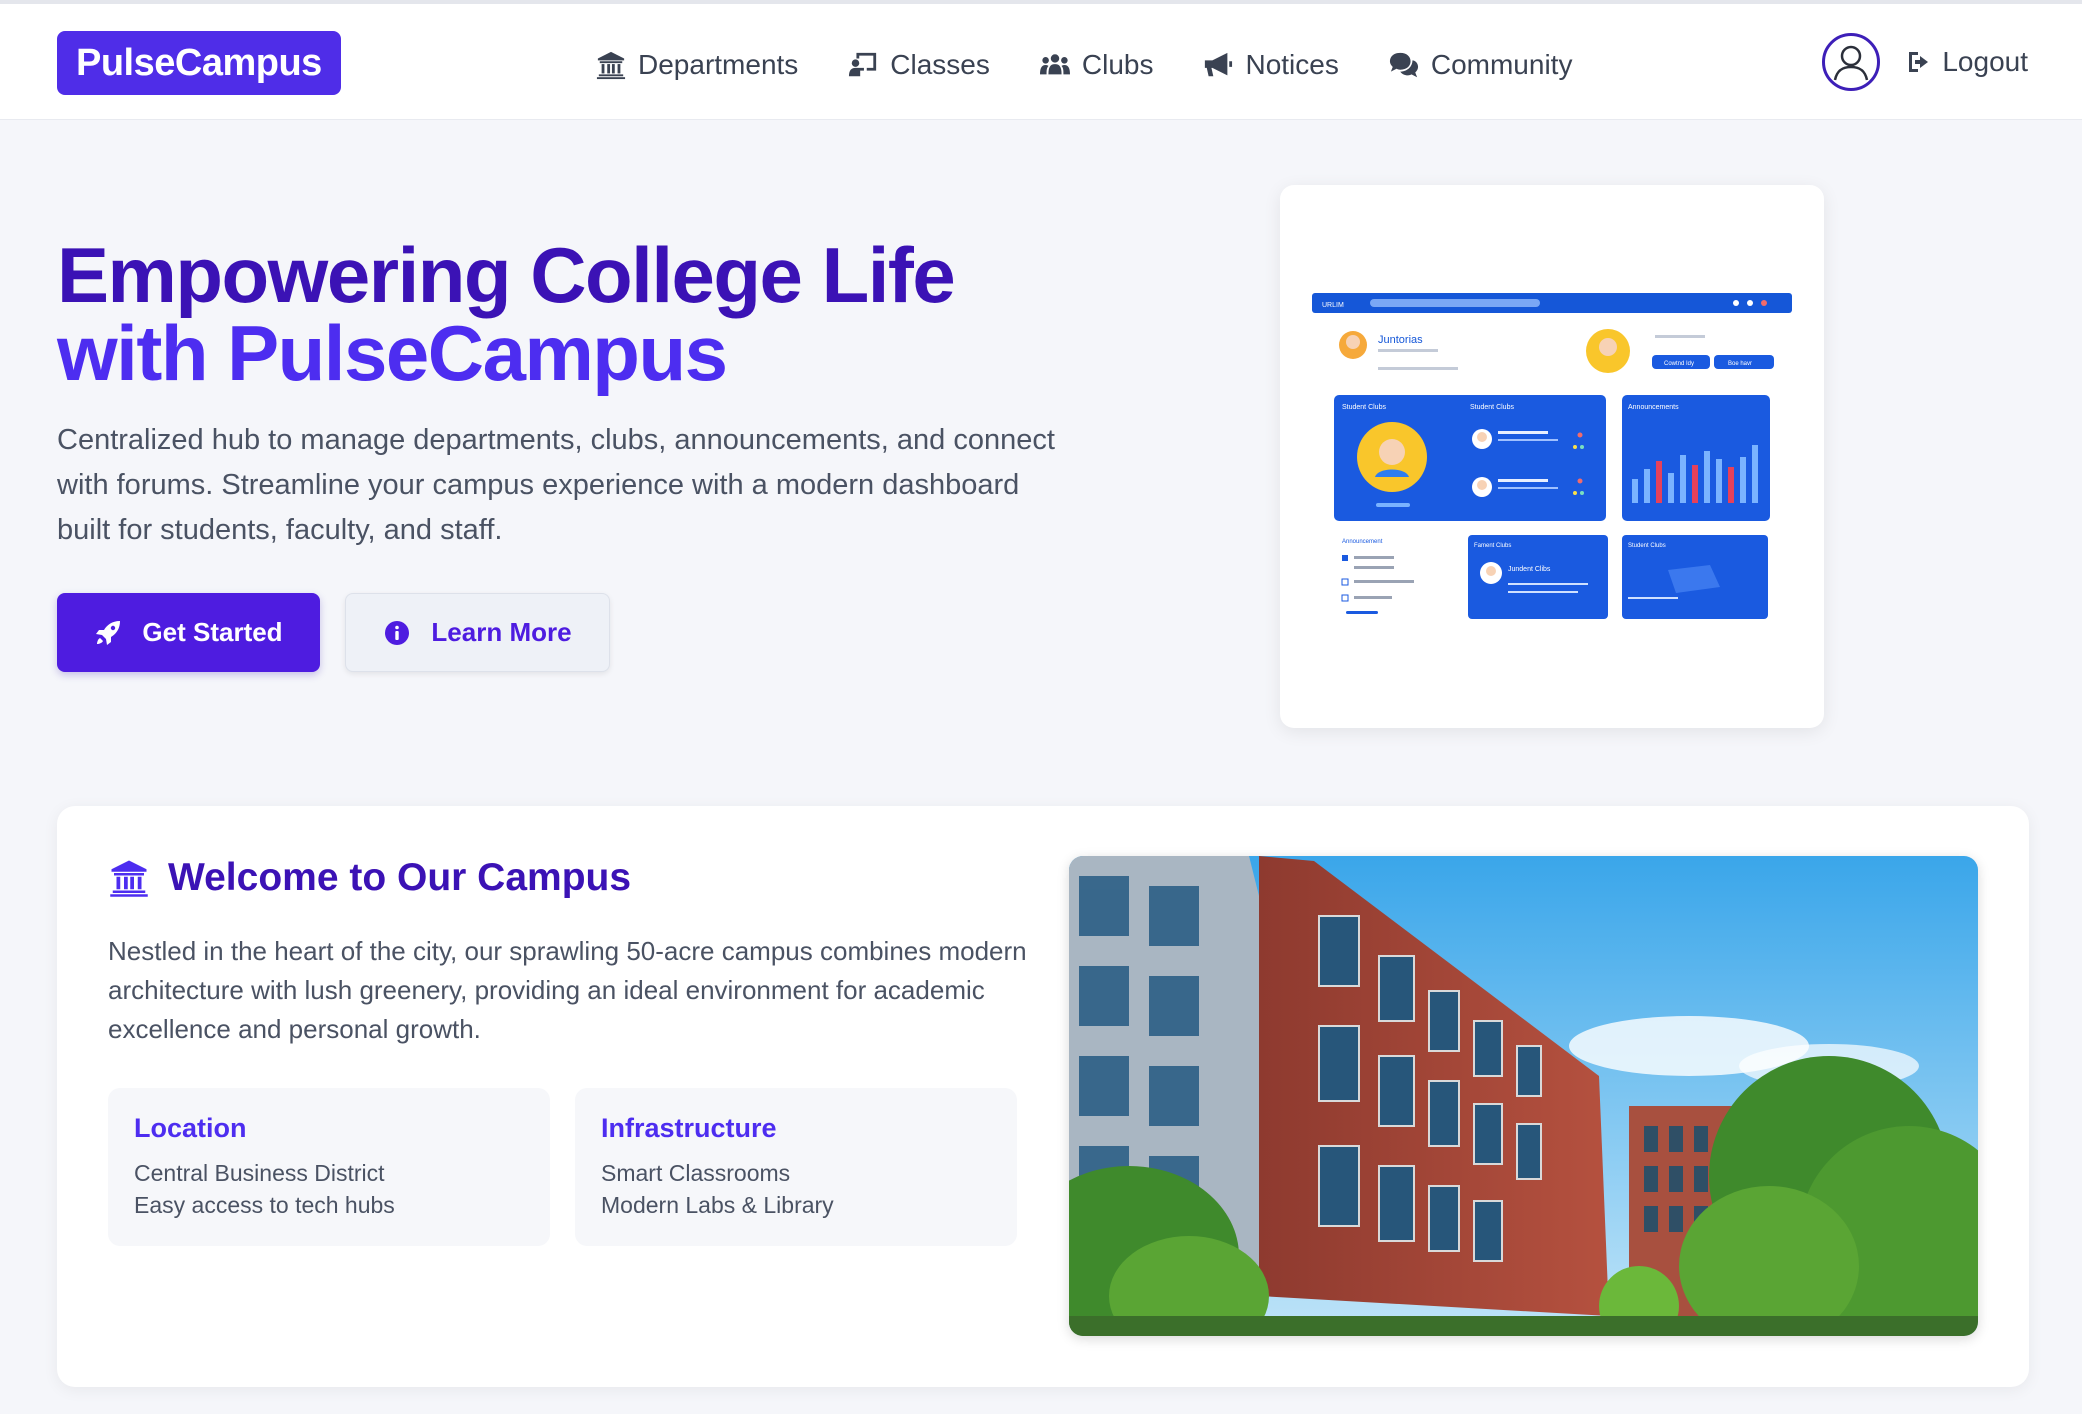 This screenshot has width=2082, height=1414. I want to click on nav-label: Classes, so click(940, 64).